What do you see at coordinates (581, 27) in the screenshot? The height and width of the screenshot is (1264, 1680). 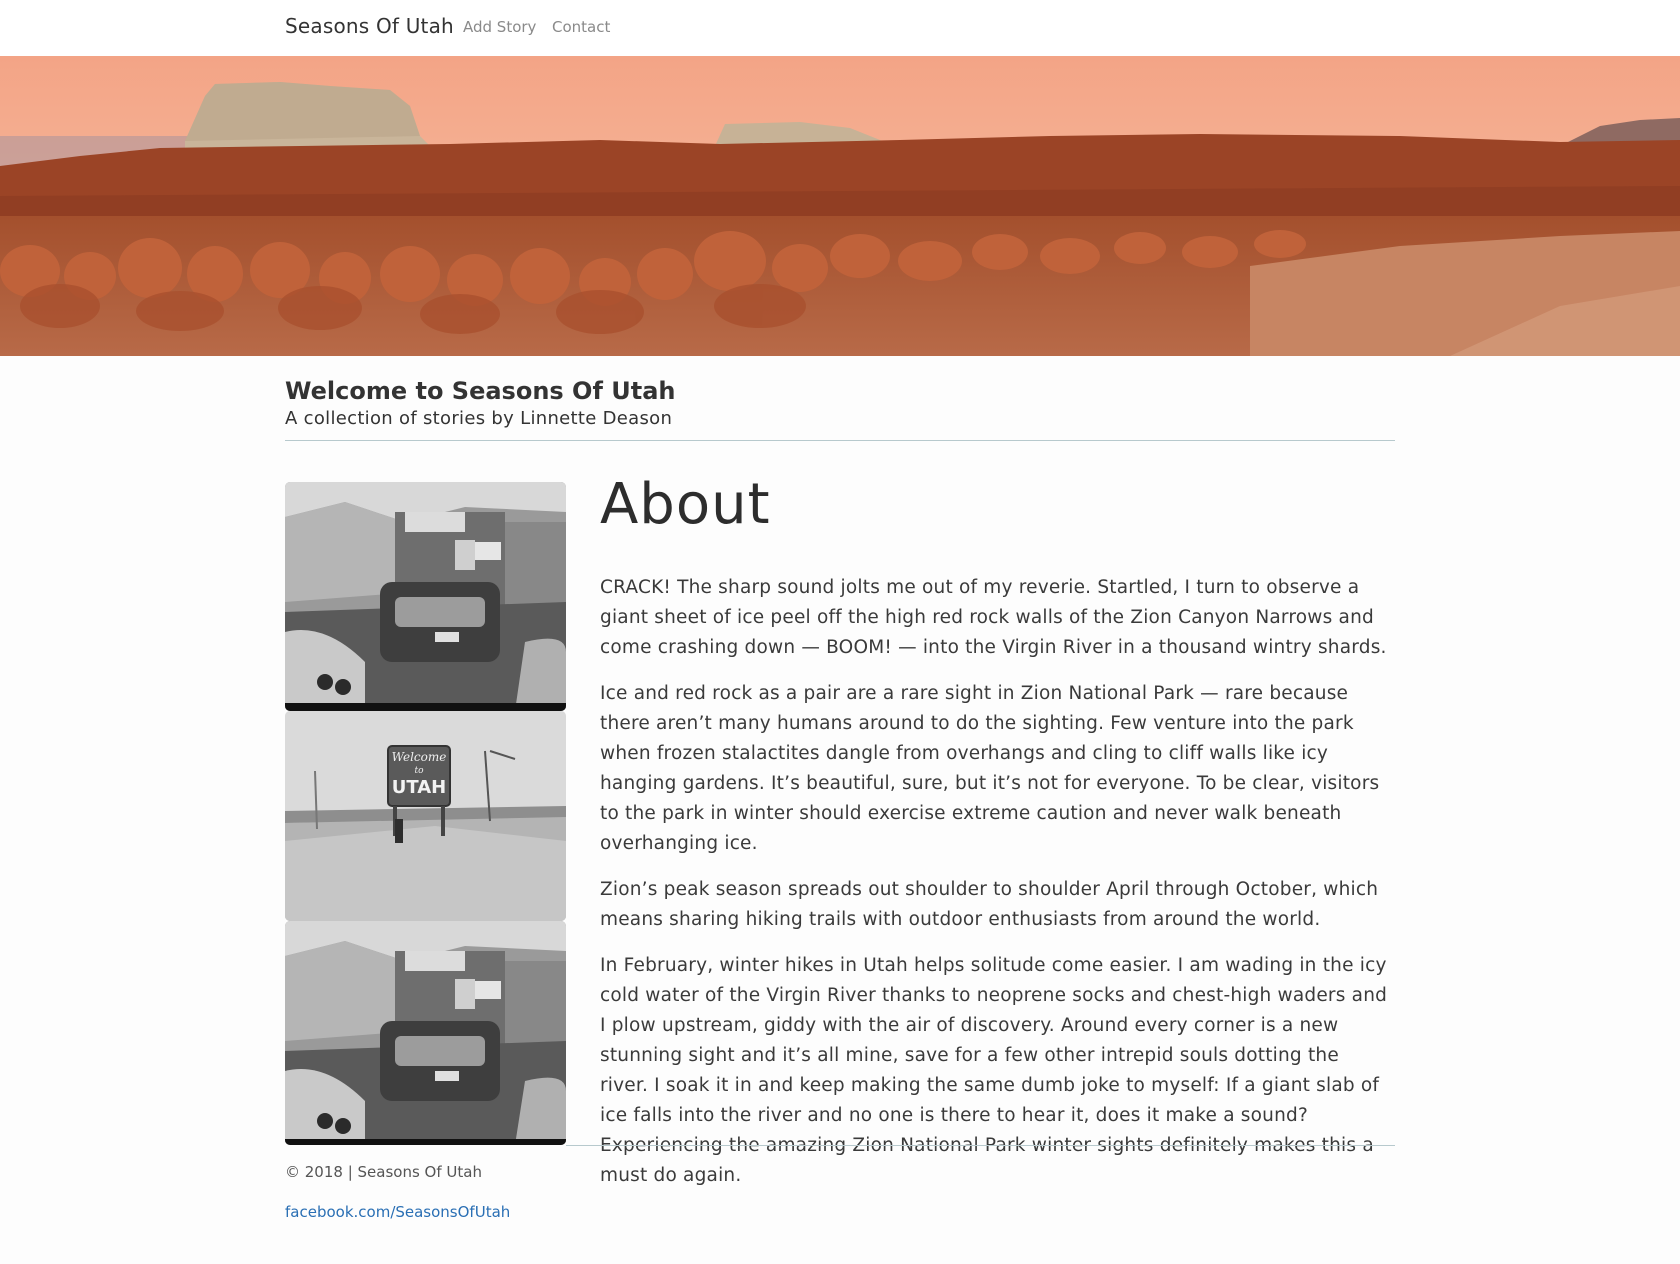 I see `nav-contact: Contact` at bounding box center [581, 27].